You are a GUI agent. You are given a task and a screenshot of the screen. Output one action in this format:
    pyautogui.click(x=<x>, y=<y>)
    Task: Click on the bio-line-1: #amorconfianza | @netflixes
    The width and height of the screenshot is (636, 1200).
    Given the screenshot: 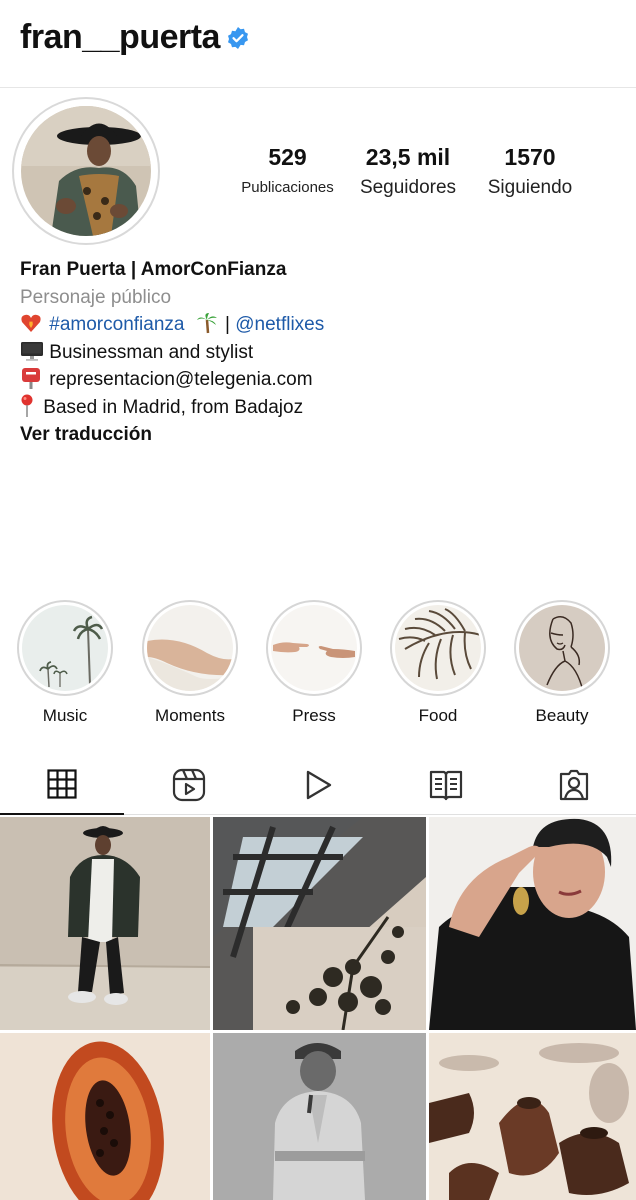 What is the action you would take?
    pyautogui.click(x=320, y=325)
    